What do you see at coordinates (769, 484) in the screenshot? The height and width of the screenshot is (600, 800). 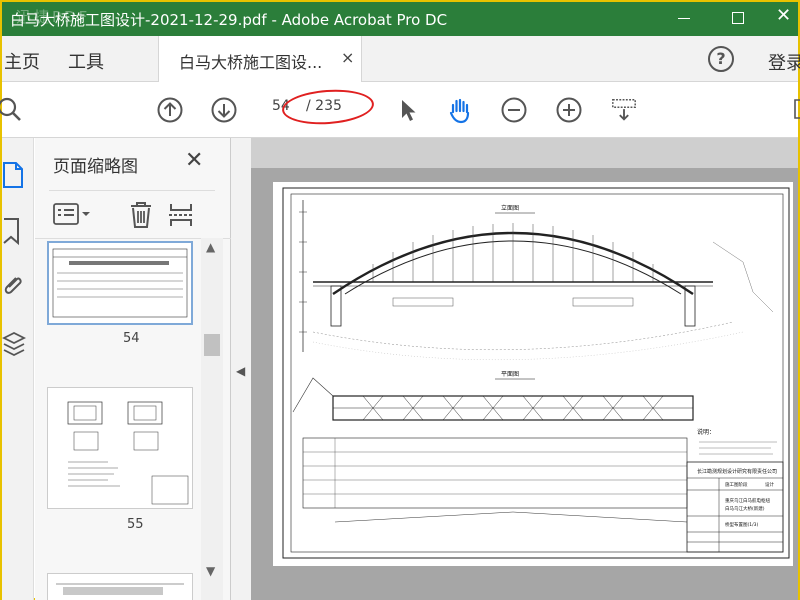 I see `discipline-label: 设计` at bounding box center [769, 484].